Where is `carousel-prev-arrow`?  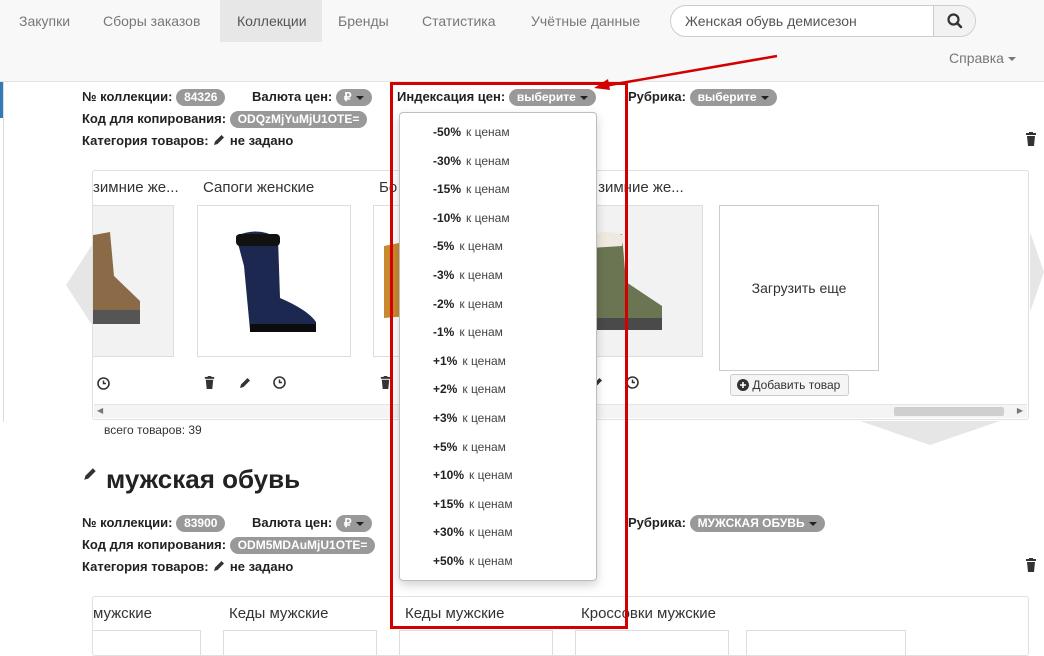
carousel-prev-arrow is located at coordinates (79, 285).